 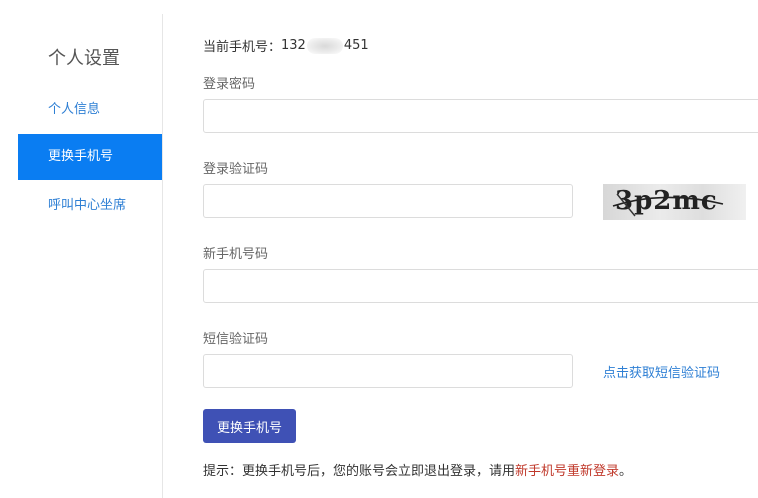 What do you see at coordinates (480, 116) in the screenshot?
I see `login-password-input` at bounding box center [480, 116].